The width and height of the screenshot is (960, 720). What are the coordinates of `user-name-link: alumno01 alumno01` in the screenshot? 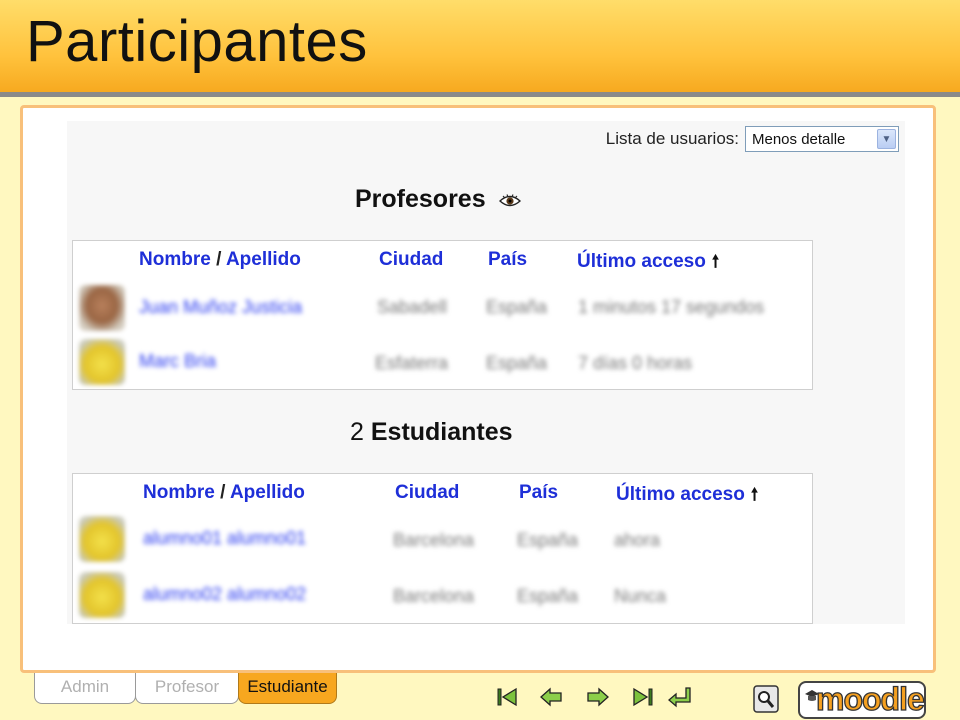 It's located at (224, 538).